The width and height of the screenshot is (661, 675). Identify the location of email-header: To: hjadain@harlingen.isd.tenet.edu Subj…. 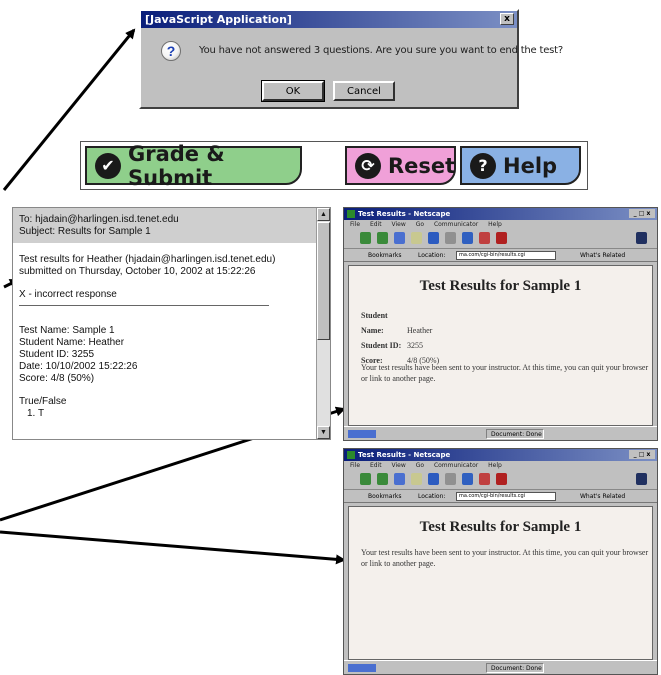
(164, 225).